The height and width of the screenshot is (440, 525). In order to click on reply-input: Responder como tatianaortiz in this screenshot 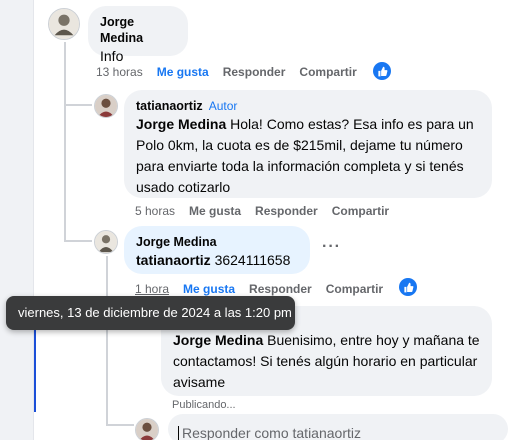, I will do `click(338, 427)`.